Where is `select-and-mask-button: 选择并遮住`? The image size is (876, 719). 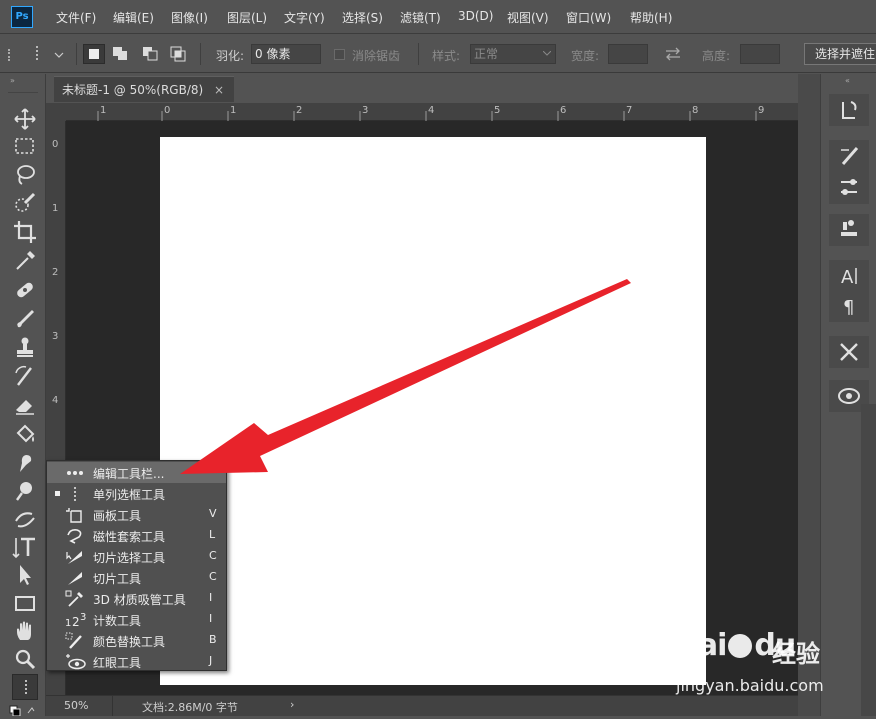 select-and-mask-button: 选择并遮住 is located at coordinates (840, 54).